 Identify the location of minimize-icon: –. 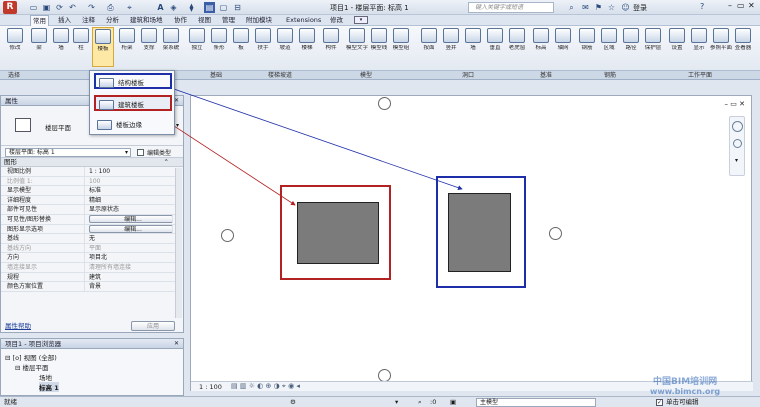
(730, 5).